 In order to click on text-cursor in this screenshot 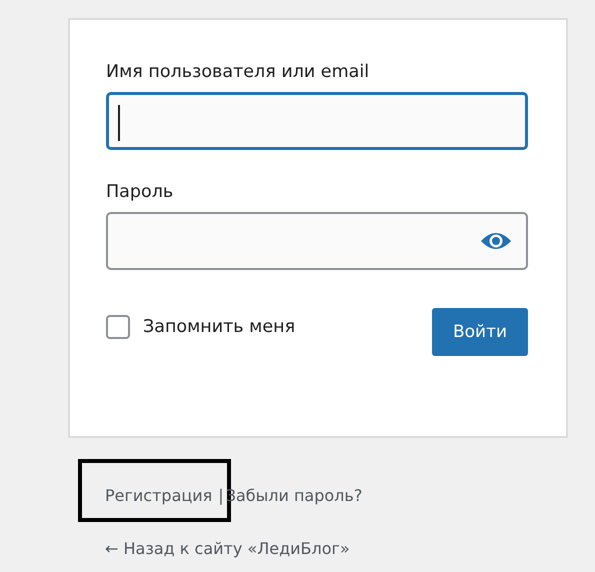, I will do `click(119, 123)`.